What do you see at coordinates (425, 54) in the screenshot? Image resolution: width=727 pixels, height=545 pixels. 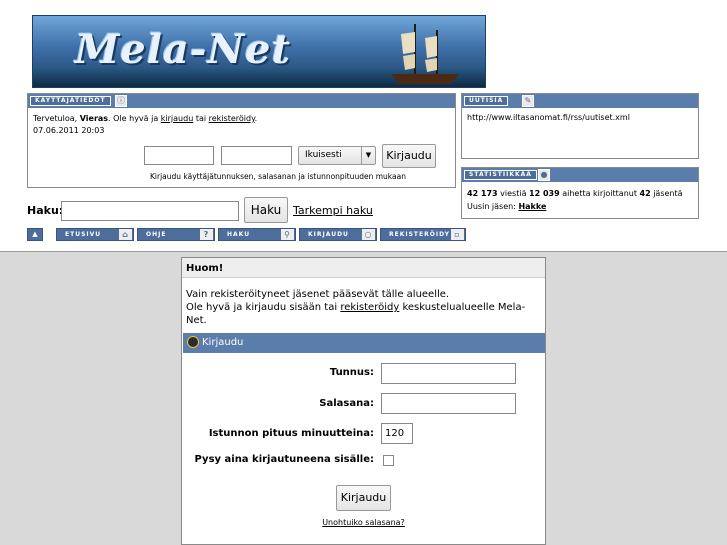 I see `ship-icon` at bounding box center [425, 54].